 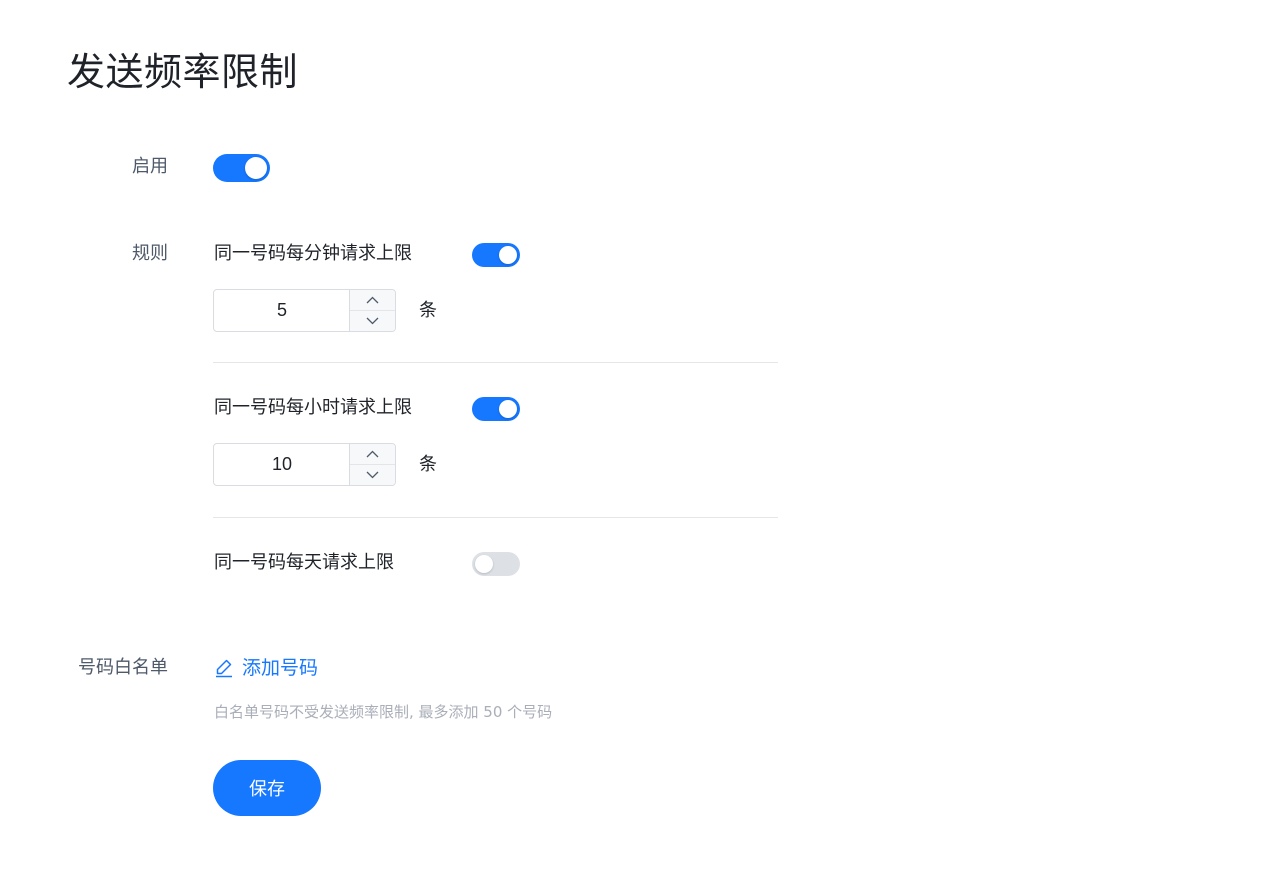 I want to click on enable-switch, so click(x=241, y=168).